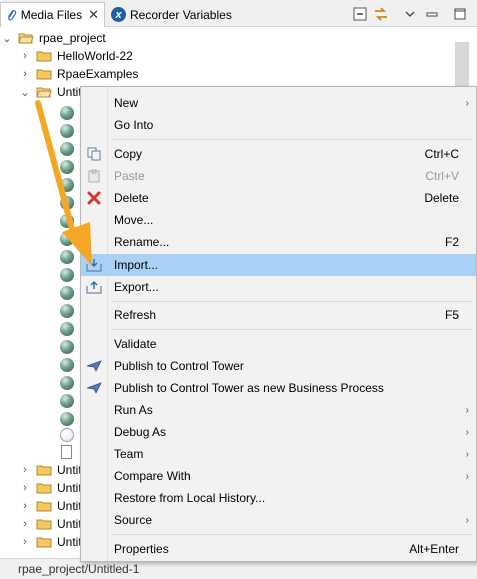 Image resolution: width=477 pixels, height=579 pixels. Describe the element at coordinates (98, 74) in the screenshot. I see `tree-item-label: RpaeExamples` at that location.